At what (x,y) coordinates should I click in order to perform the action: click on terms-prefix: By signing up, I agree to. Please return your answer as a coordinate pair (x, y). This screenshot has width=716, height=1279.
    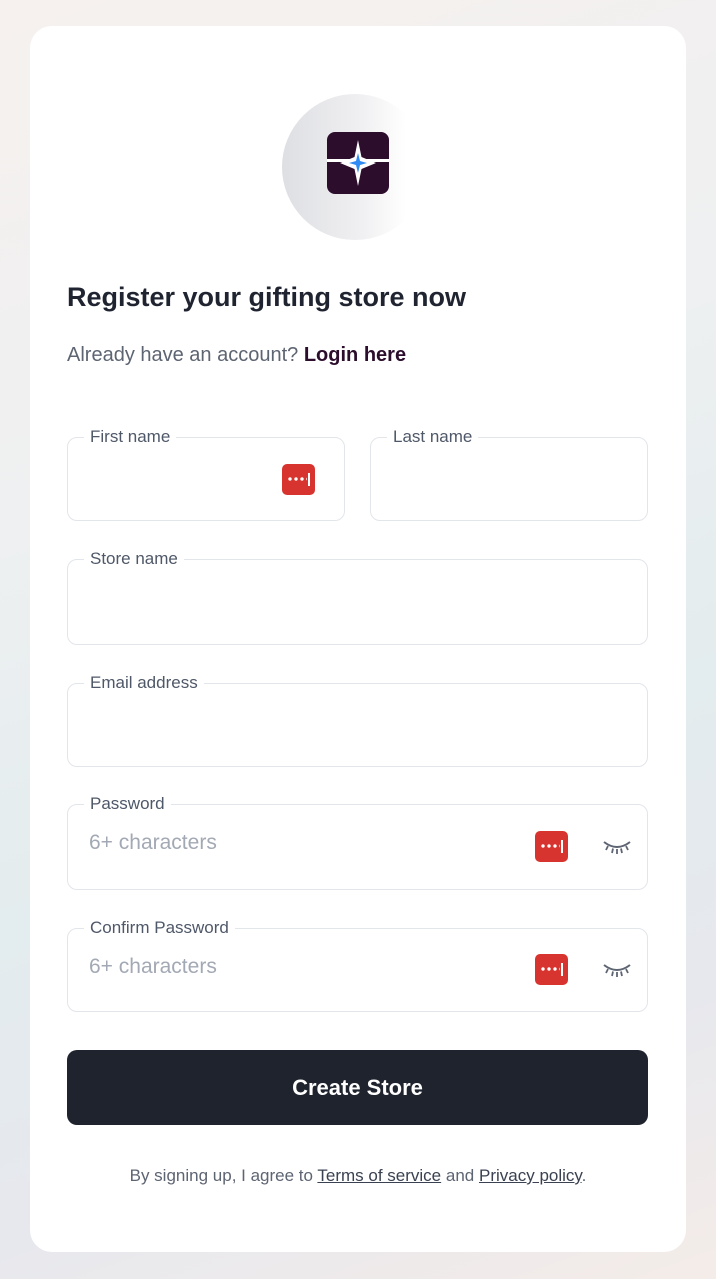
    Looking at the image, I should click on (221, 1175).